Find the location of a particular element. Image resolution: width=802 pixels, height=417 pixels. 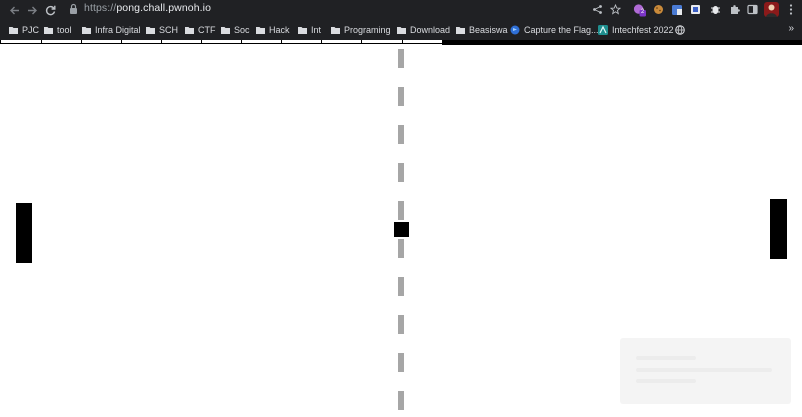

intechfest-icon is located at coordinates (603, 30).